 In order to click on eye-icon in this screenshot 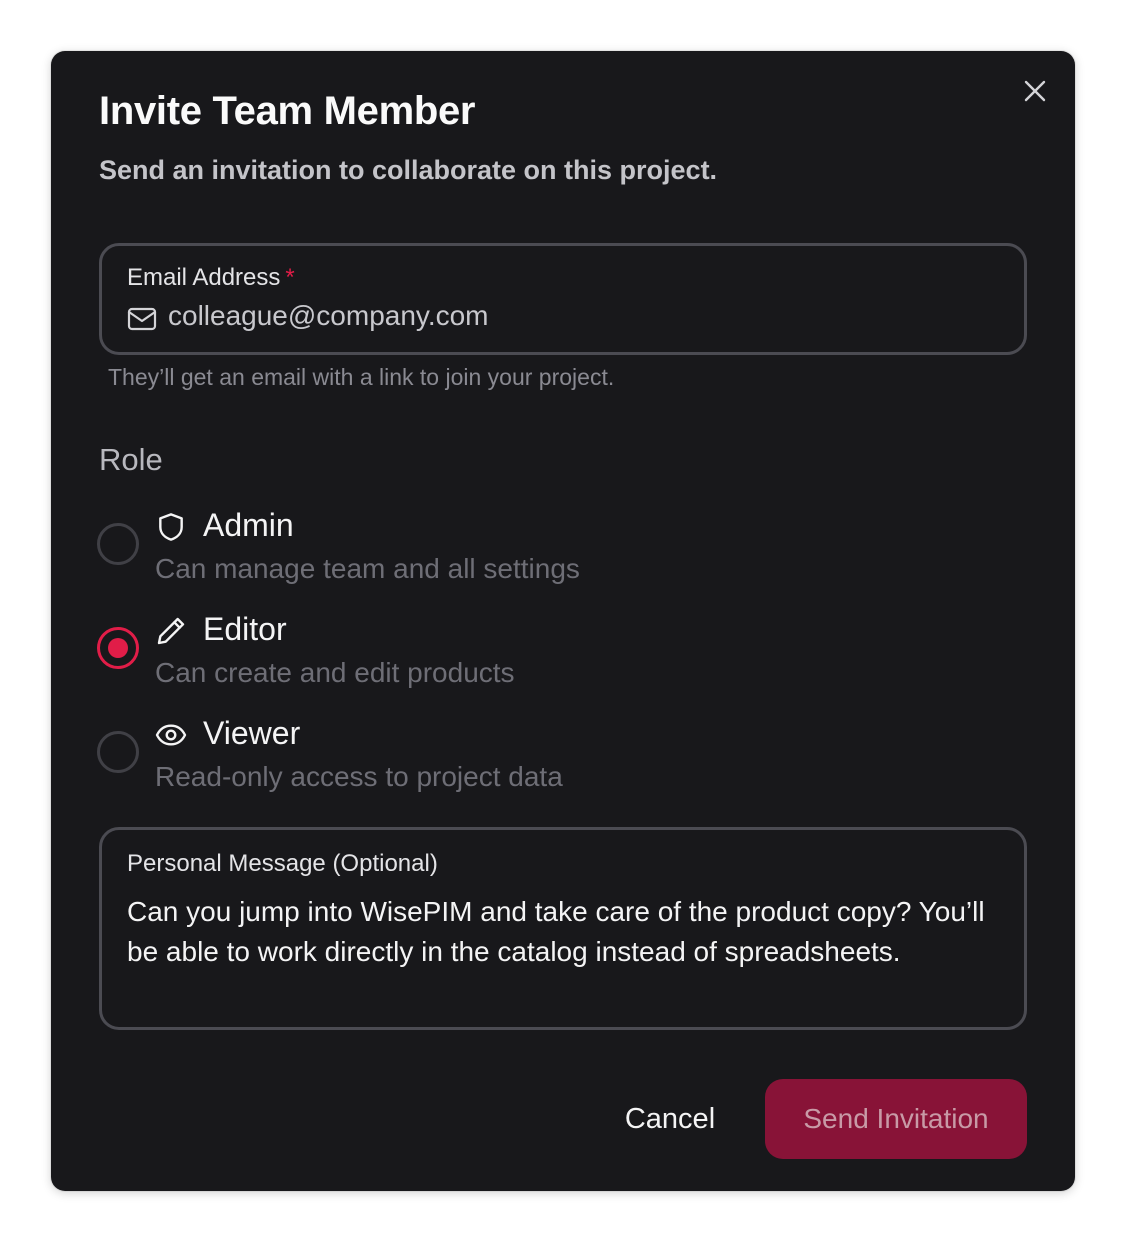, I will do `click(171, 735)`.